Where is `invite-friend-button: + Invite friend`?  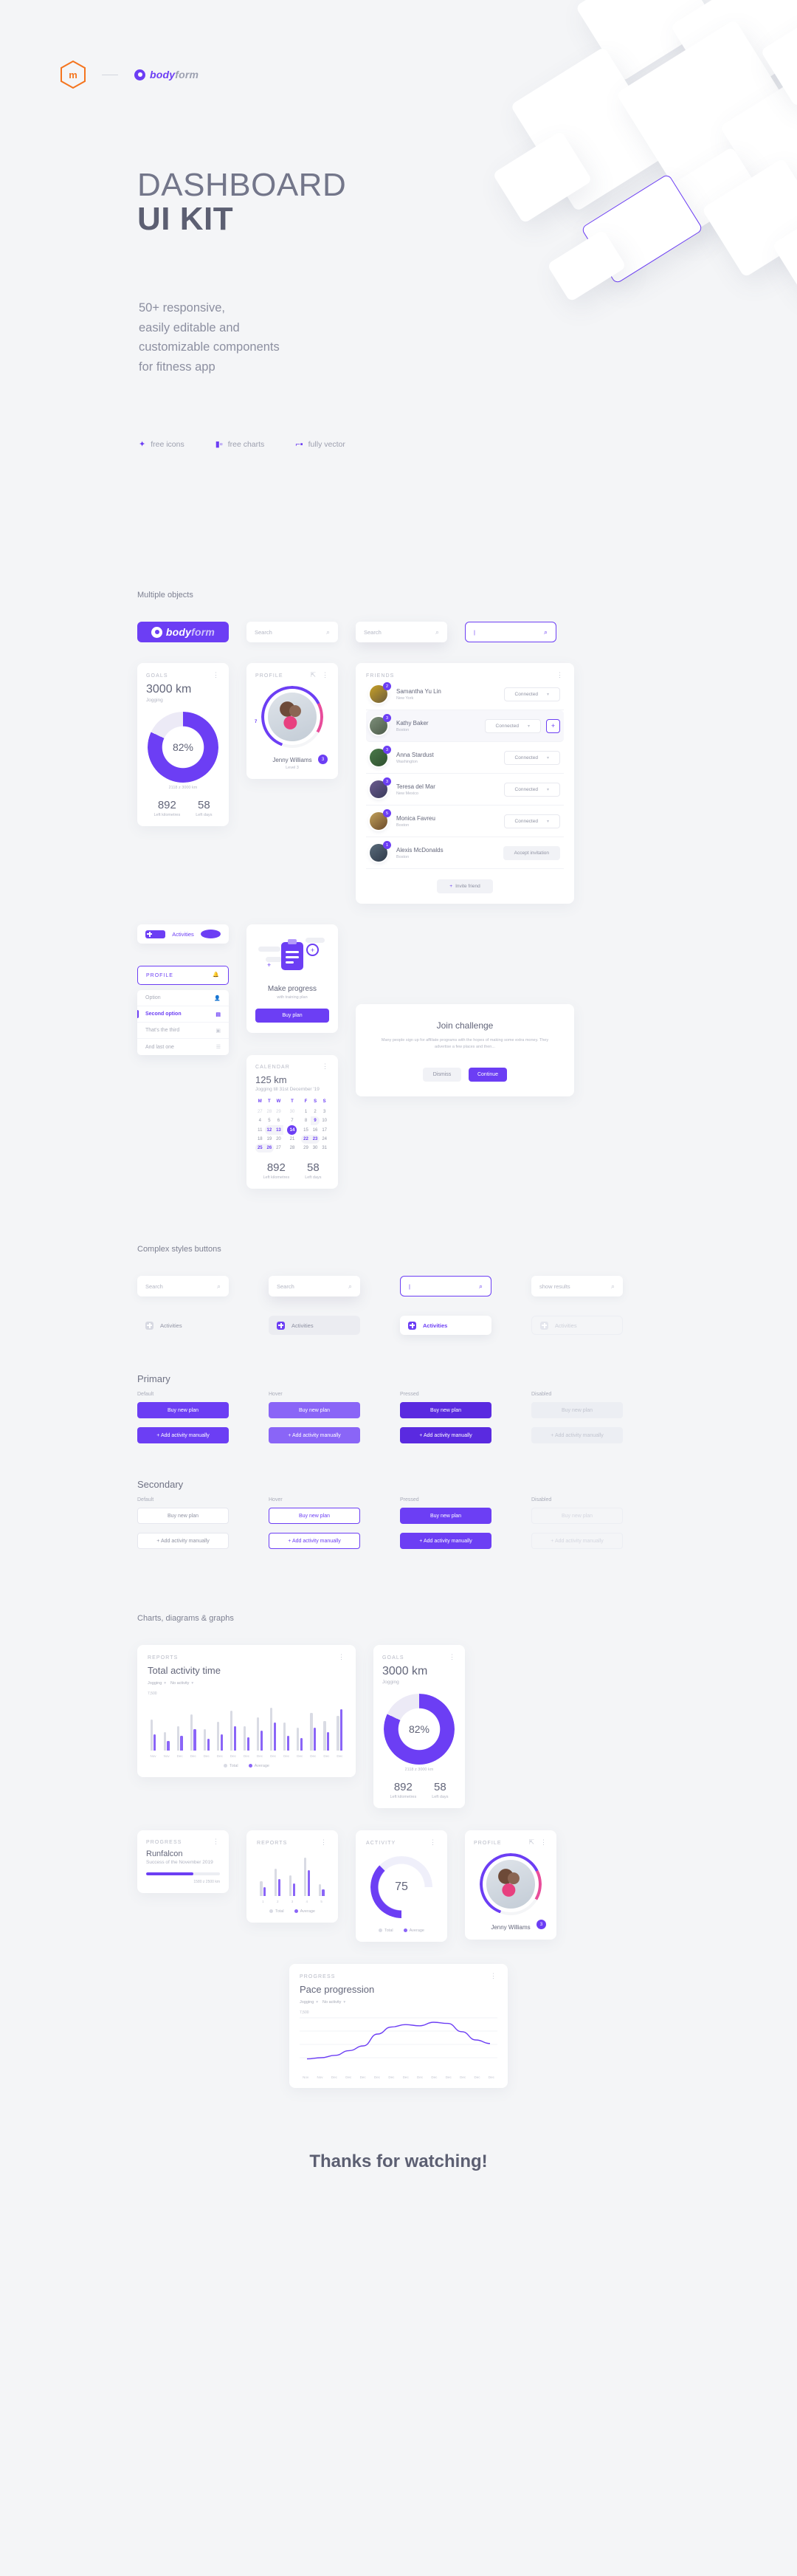 invite-friend-button: + Invite friend is located at coordinates (465, 886).